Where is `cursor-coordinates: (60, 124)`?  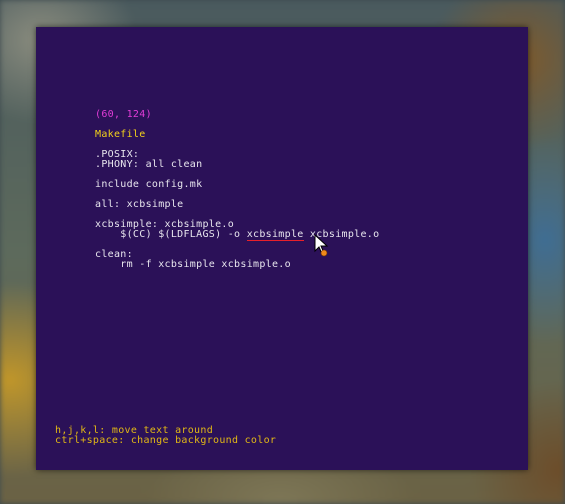 cursor-coordinates: (60, 124) is located at coordinates (123, 114).